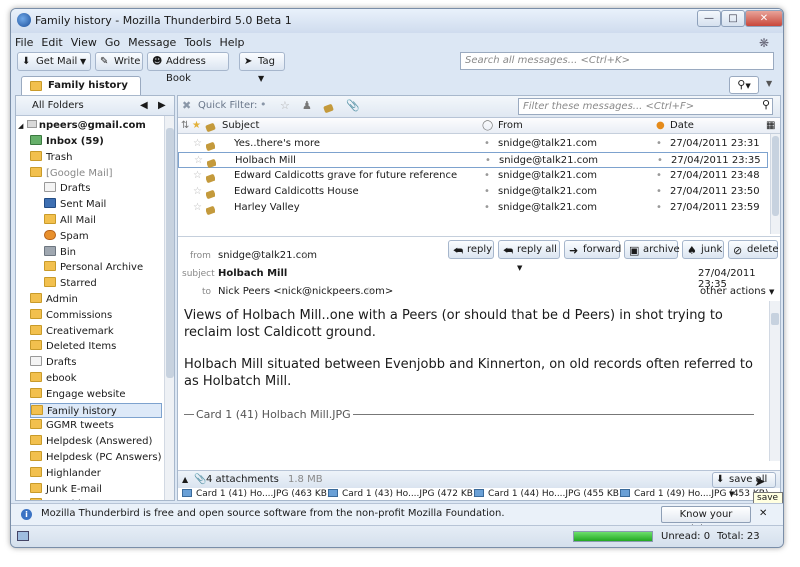  Describe the element at coordinates (83, 61) in the screenshot. I see `chevron-down-icon: ▼` at that location.